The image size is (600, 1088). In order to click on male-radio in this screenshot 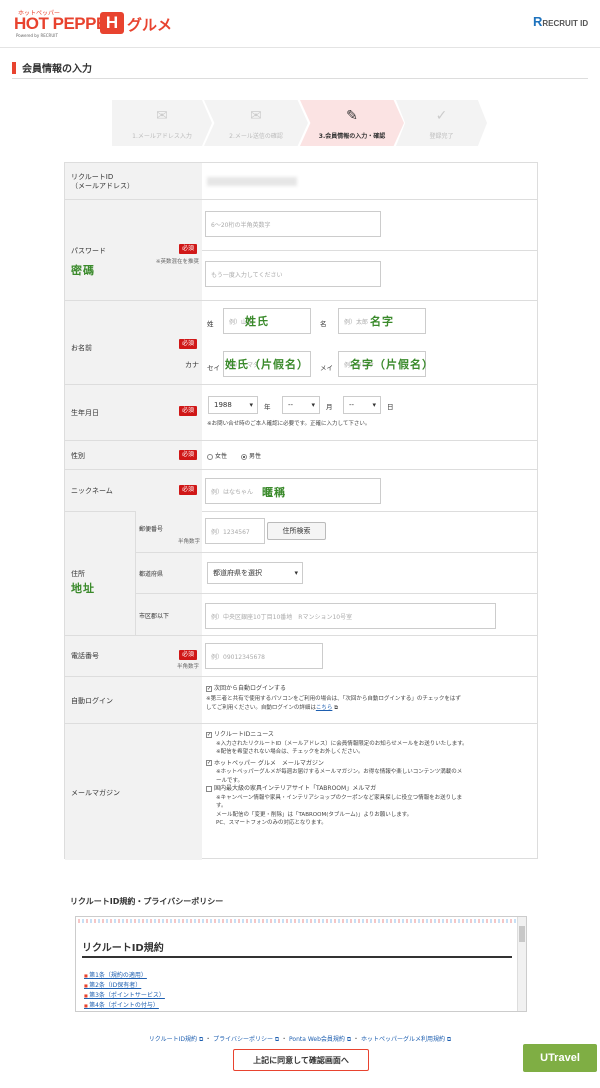, I will do `click(244, 456)`.